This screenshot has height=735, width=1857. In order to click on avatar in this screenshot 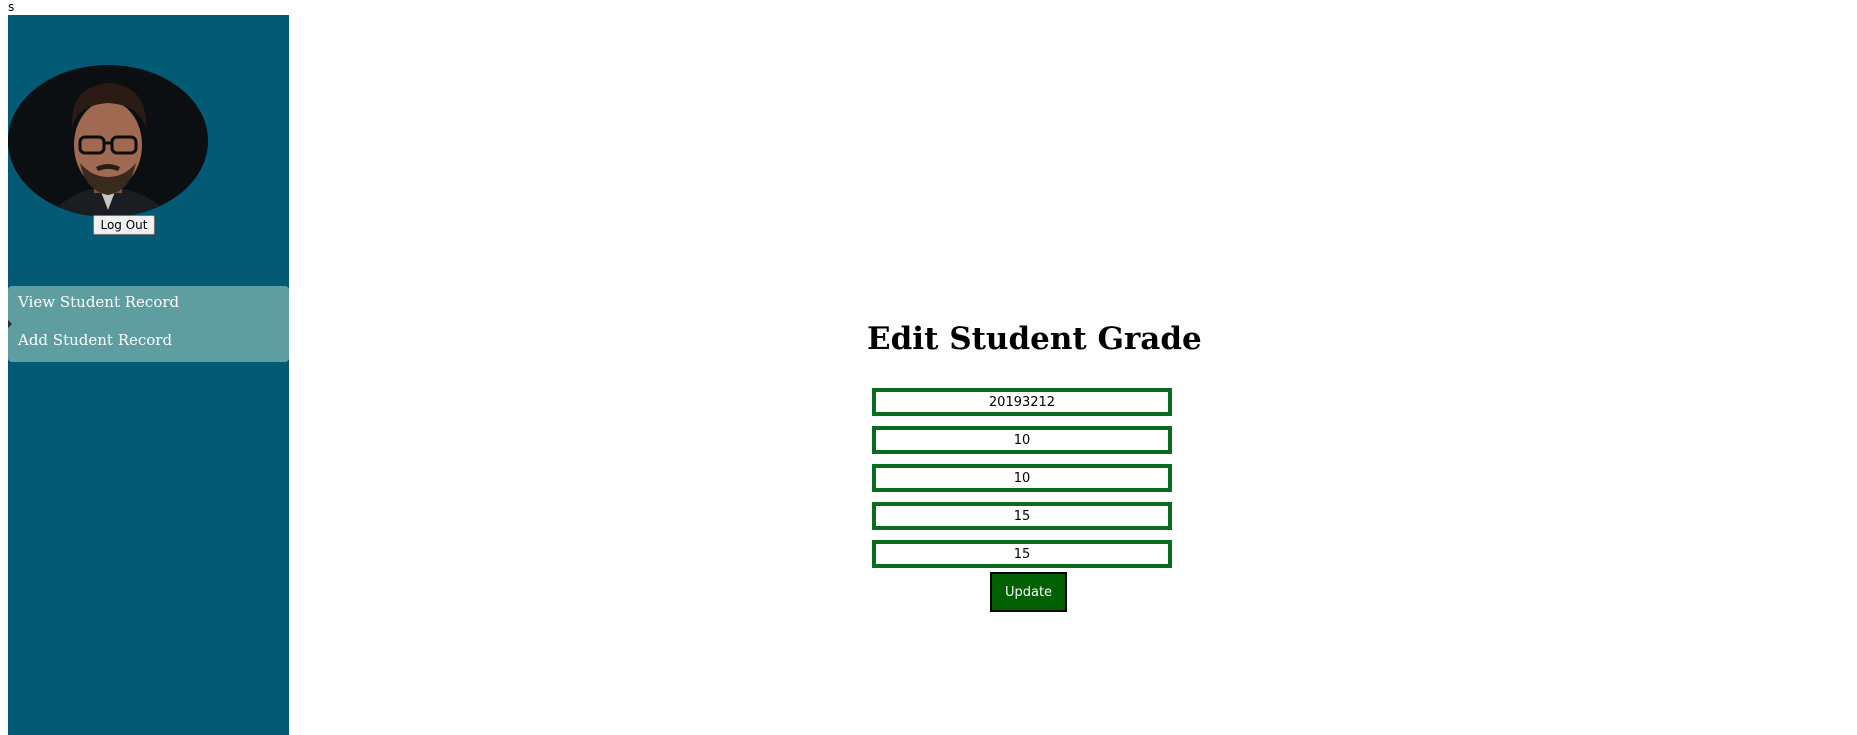, I will do `click(108, 141)`.